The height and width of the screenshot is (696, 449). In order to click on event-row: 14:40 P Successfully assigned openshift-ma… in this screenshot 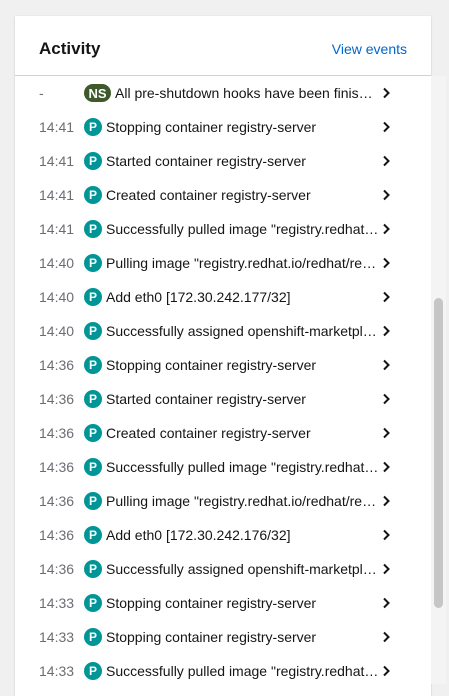, I will do `click(215, 331)`.